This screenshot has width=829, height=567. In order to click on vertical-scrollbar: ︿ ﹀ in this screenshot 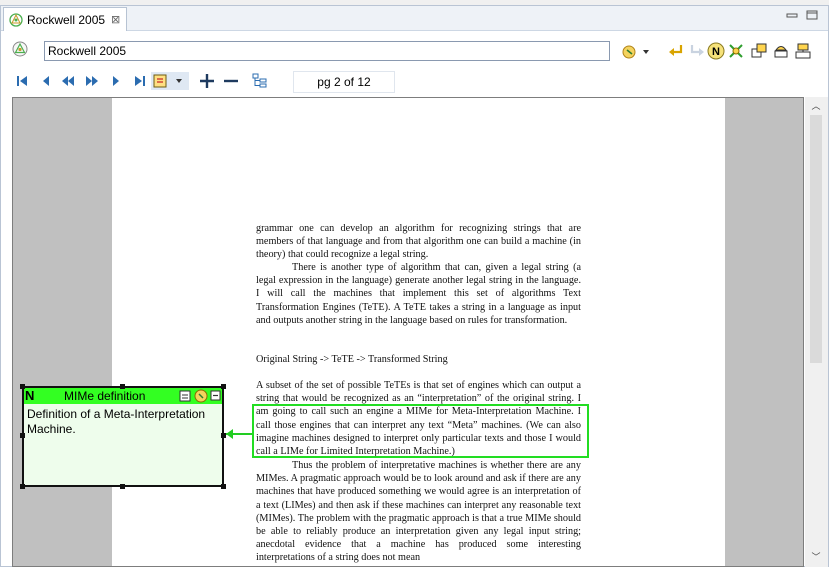, I will do `click(816, 332)`.